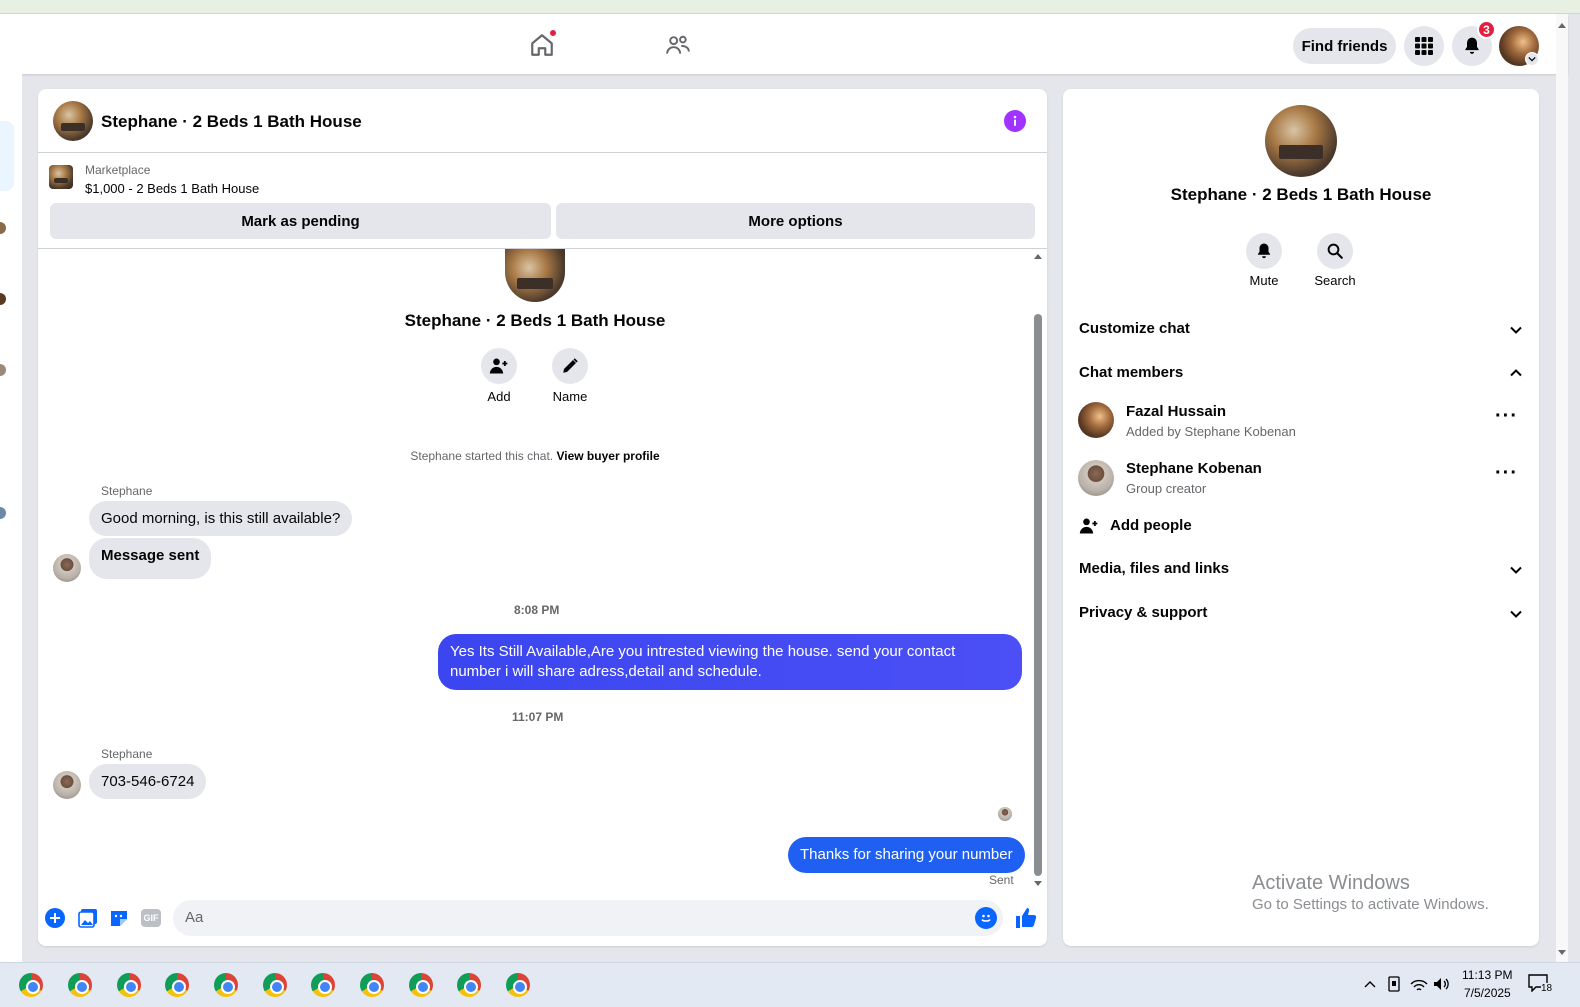  I want to click on clock-date: 7/5/2025, so click(1487, 993).